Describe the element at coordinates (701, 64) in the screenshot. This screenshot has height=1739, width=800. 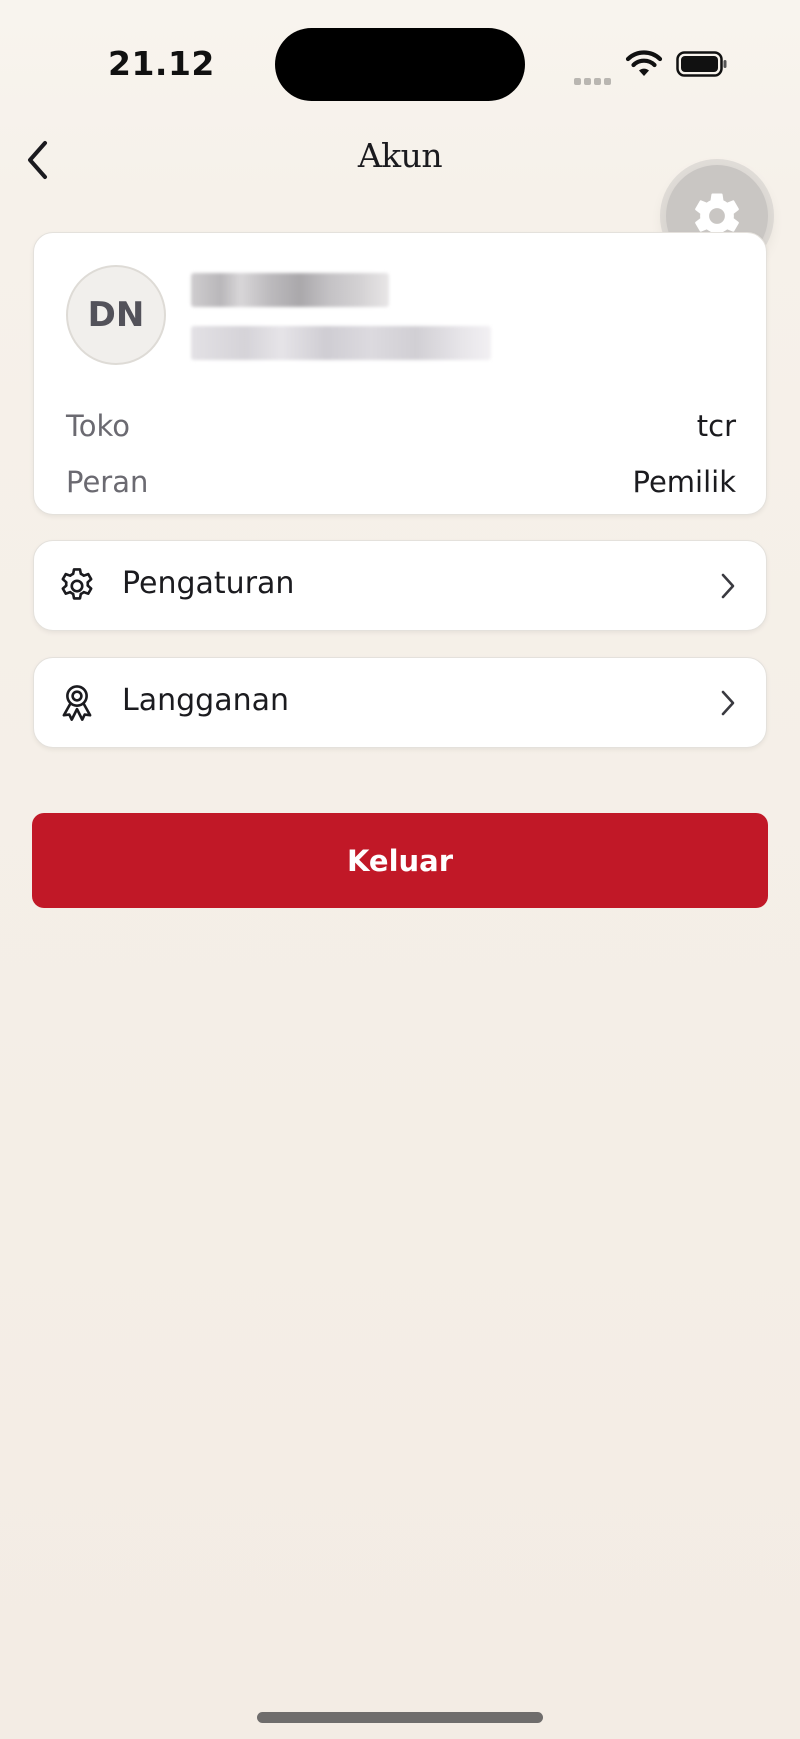
I see `battery-icon` at that location.